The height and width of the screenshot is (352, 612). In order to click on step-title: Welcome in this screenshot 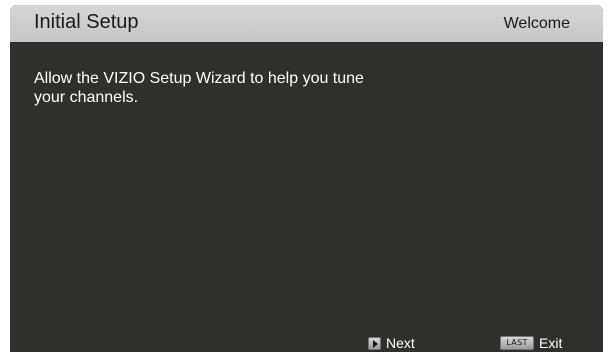, I will do `click(536, 23)`.